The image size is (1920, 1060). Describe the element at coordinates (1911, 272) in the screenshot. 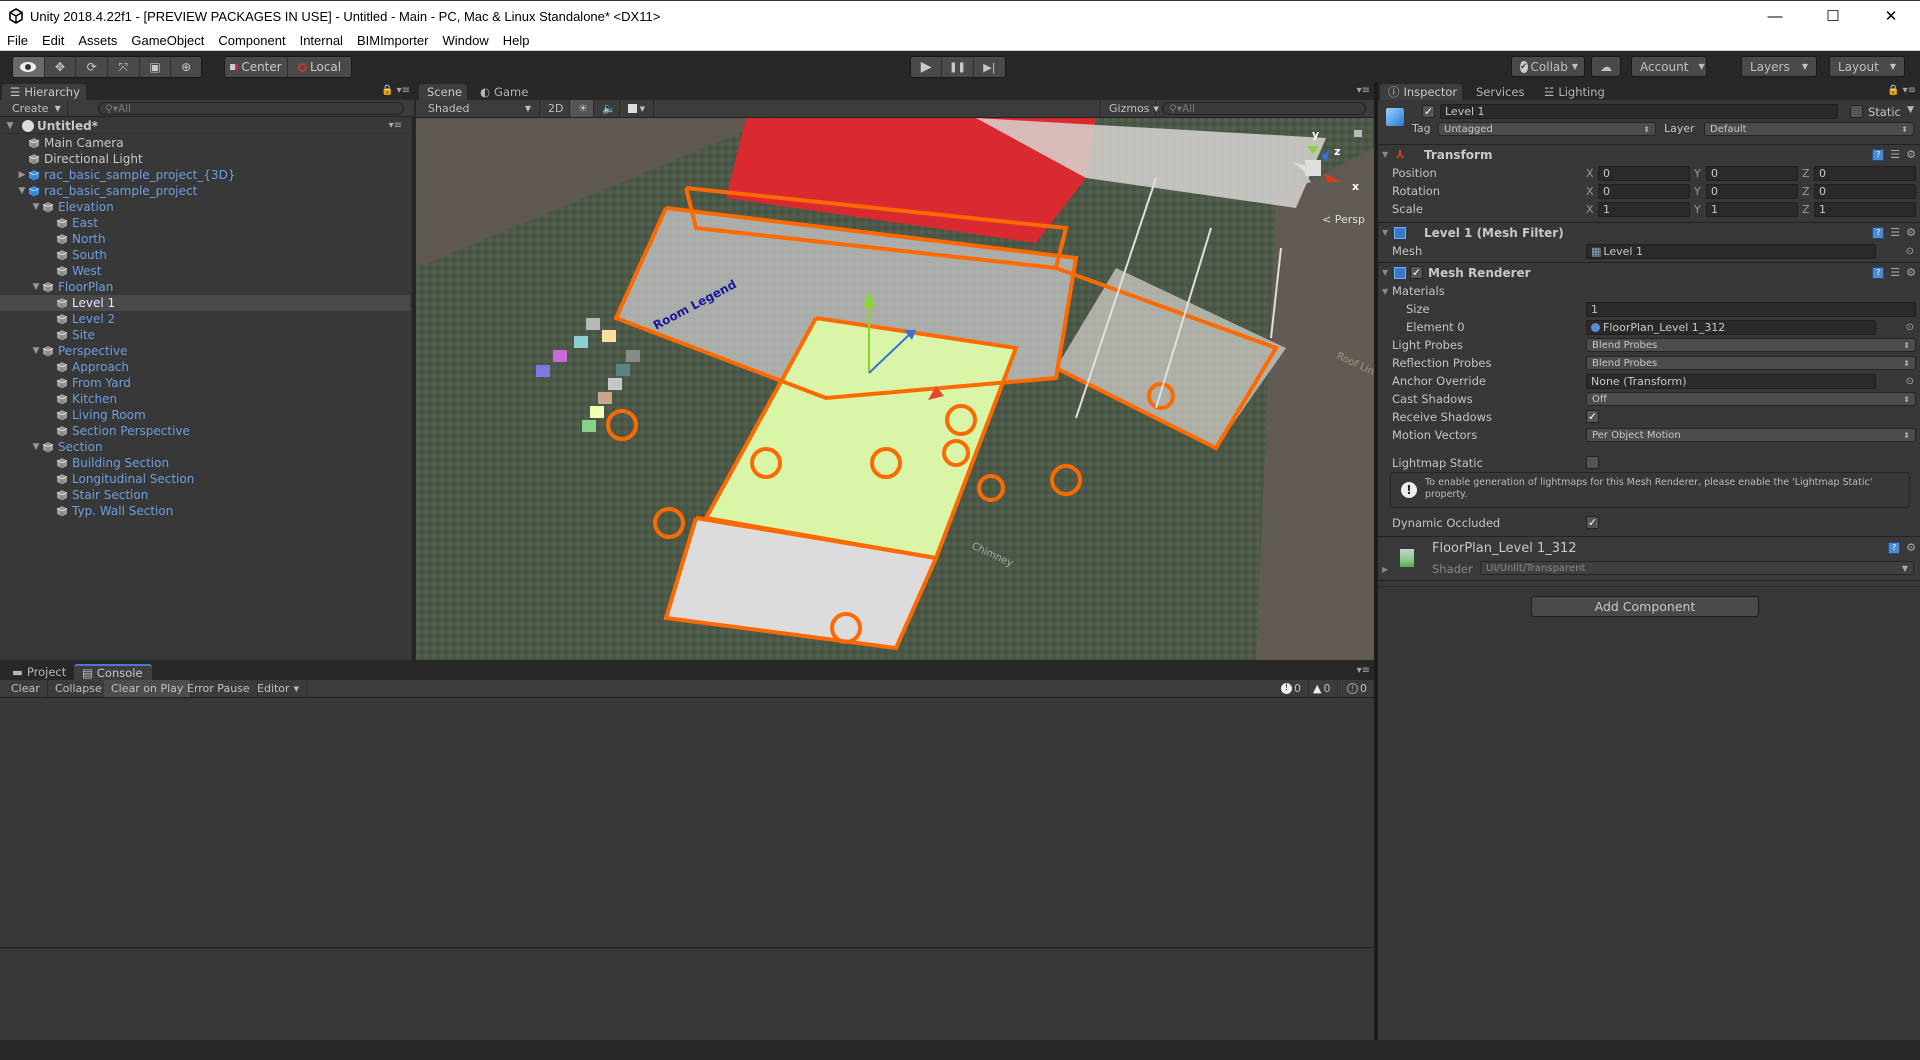

I see `gear-icon: ⚙` at that location.